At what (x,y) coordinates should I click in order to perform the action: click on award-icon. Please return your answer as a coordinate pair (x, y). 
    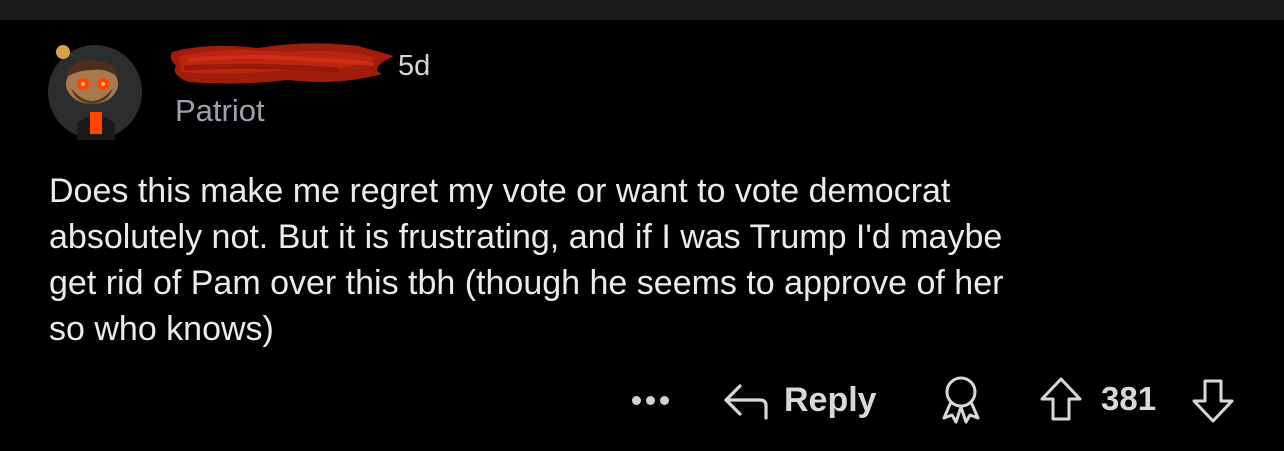
    Looking at the image, I should click on (961, 400).